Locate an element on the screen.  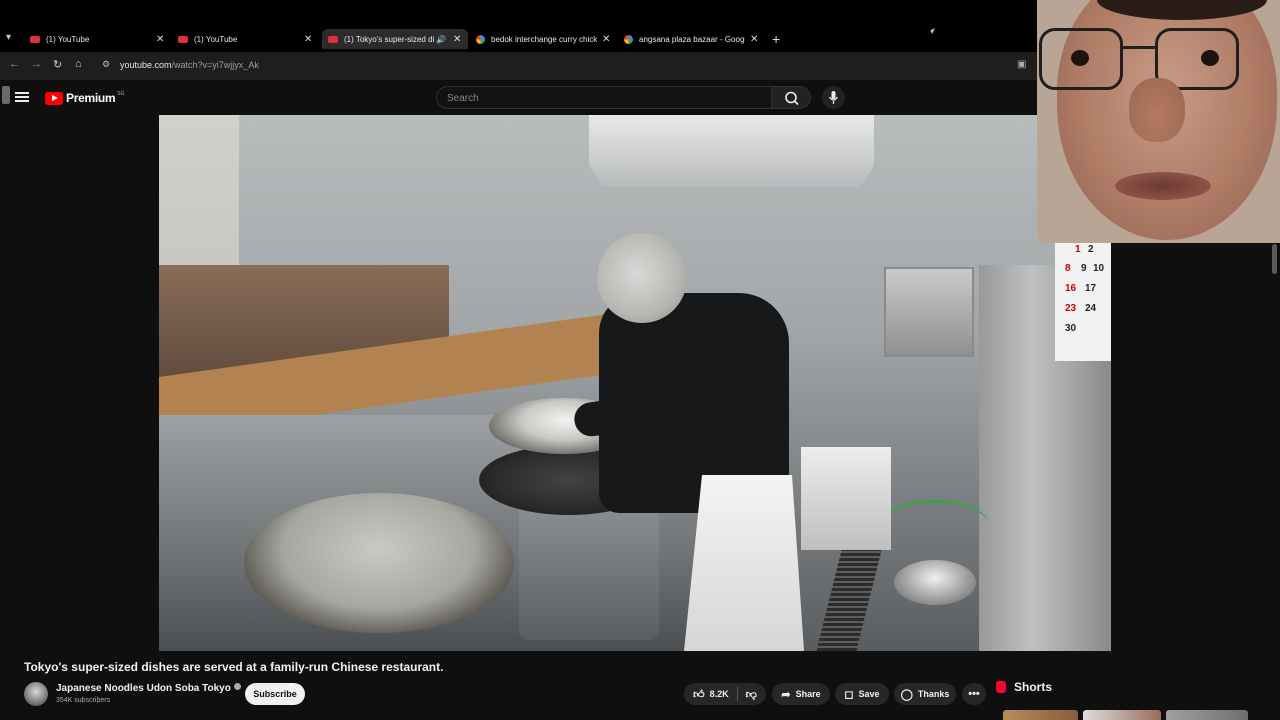
super-thanks-icon: ◯ is located at coordinates (906, 694).